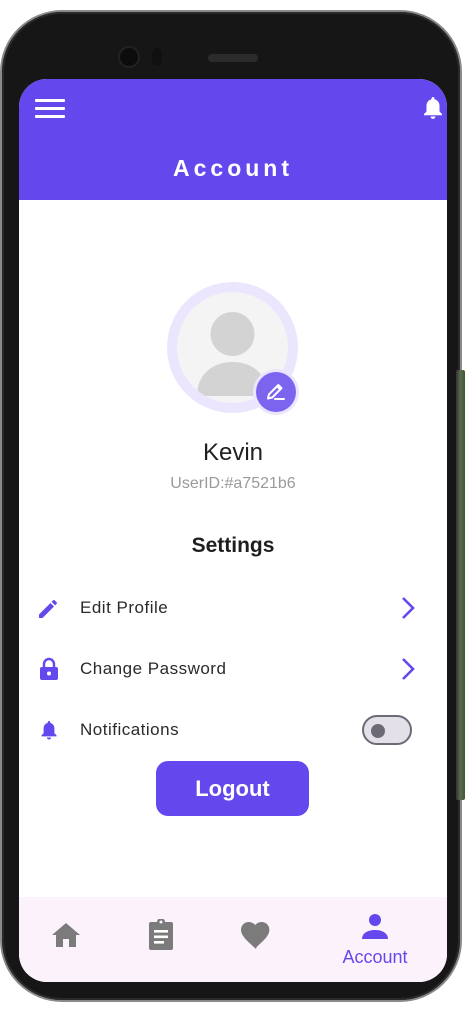 Image resolution: width=465 pixels, height=1014 pixels. I want to click on settings-item-edit-profile: Edit Profile, so click(233, 608).